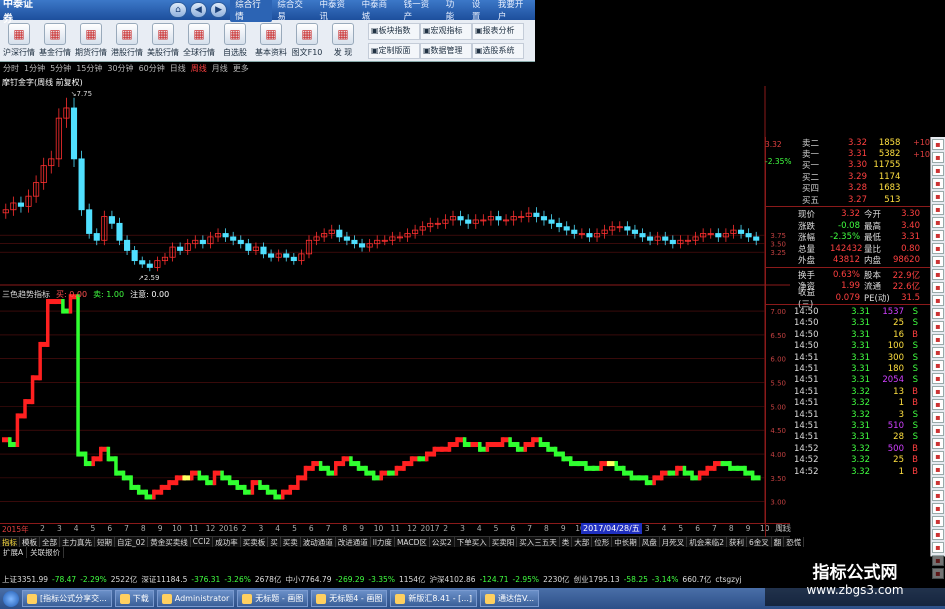 Image resolution: width=945 pixels, height=609 pixels. Describe the element at coordinates (446, 31) in the screenshot. I see `ribbon-small-button: ▣宏观指标` at that location.